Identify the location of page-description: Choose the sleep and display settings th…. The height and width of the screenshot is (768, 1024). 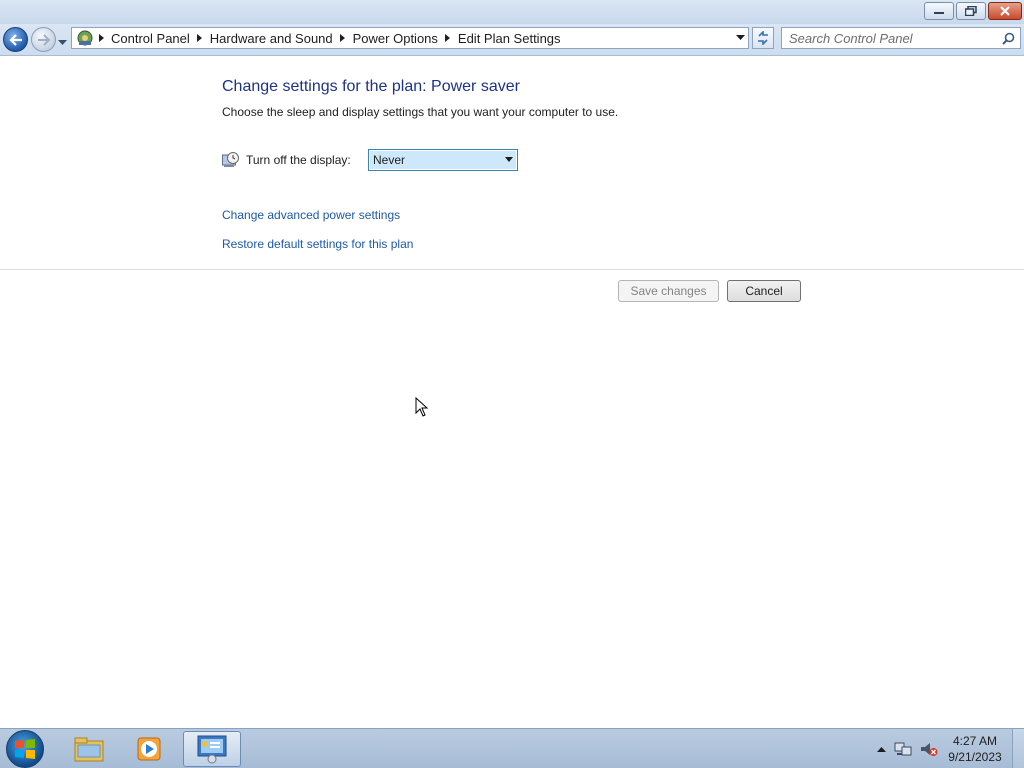
(420, 112).